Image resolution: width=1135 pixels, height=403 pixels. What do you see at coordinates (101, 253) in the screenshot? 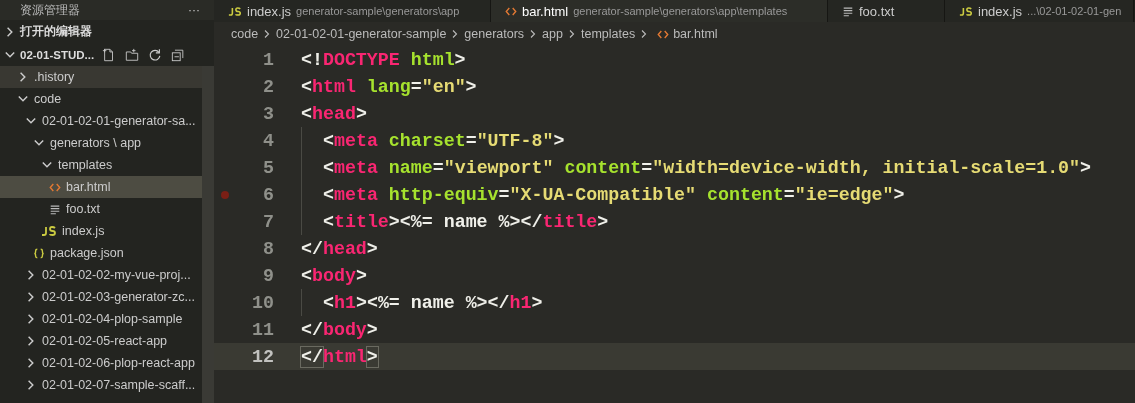
I see `tree-item: package.json` at bounding box center [101, 253].